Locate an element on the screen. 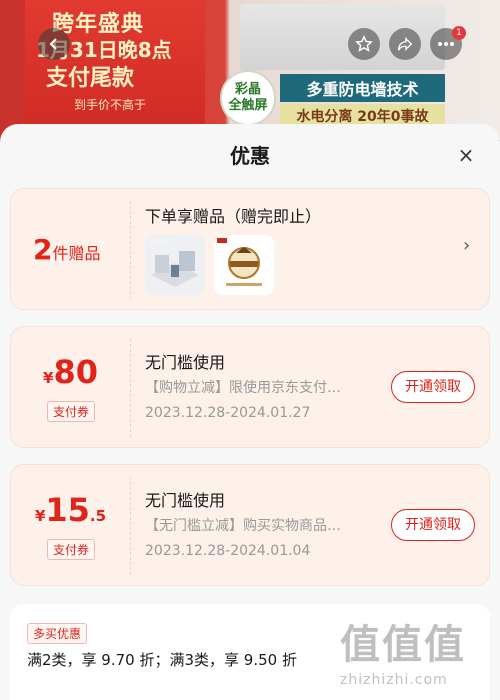 The height and width of the screenshot is (700, 500). star-icon is located at coordinates (364, 43).